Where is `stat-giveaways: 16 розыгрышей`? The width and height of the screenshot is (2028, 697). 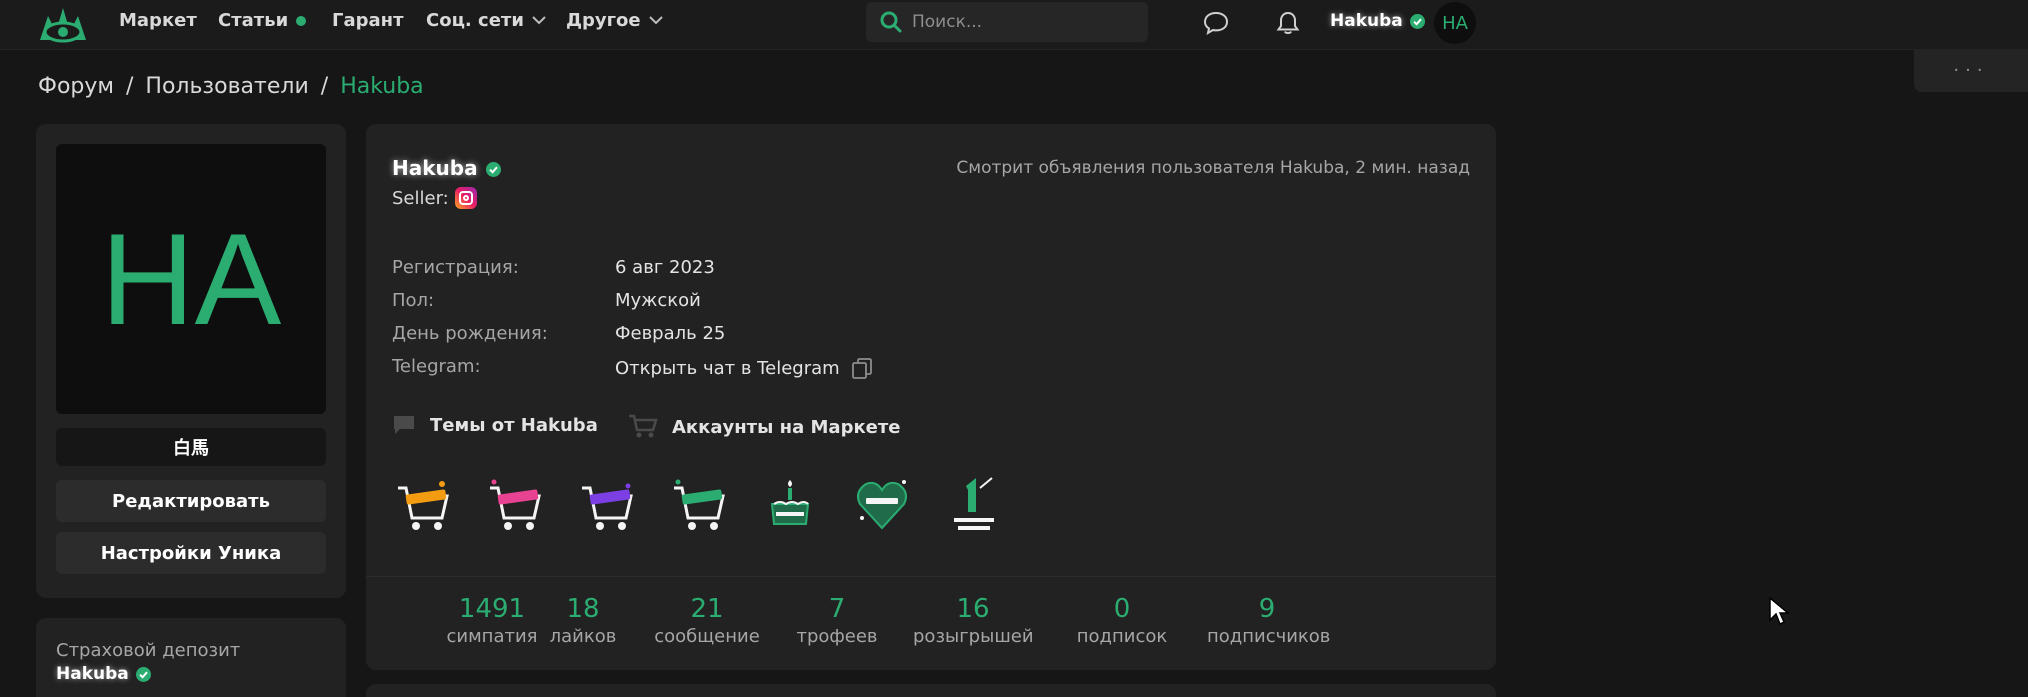 stat-giveaways: 16 розыгрышей is located at coordinates (973, 620).